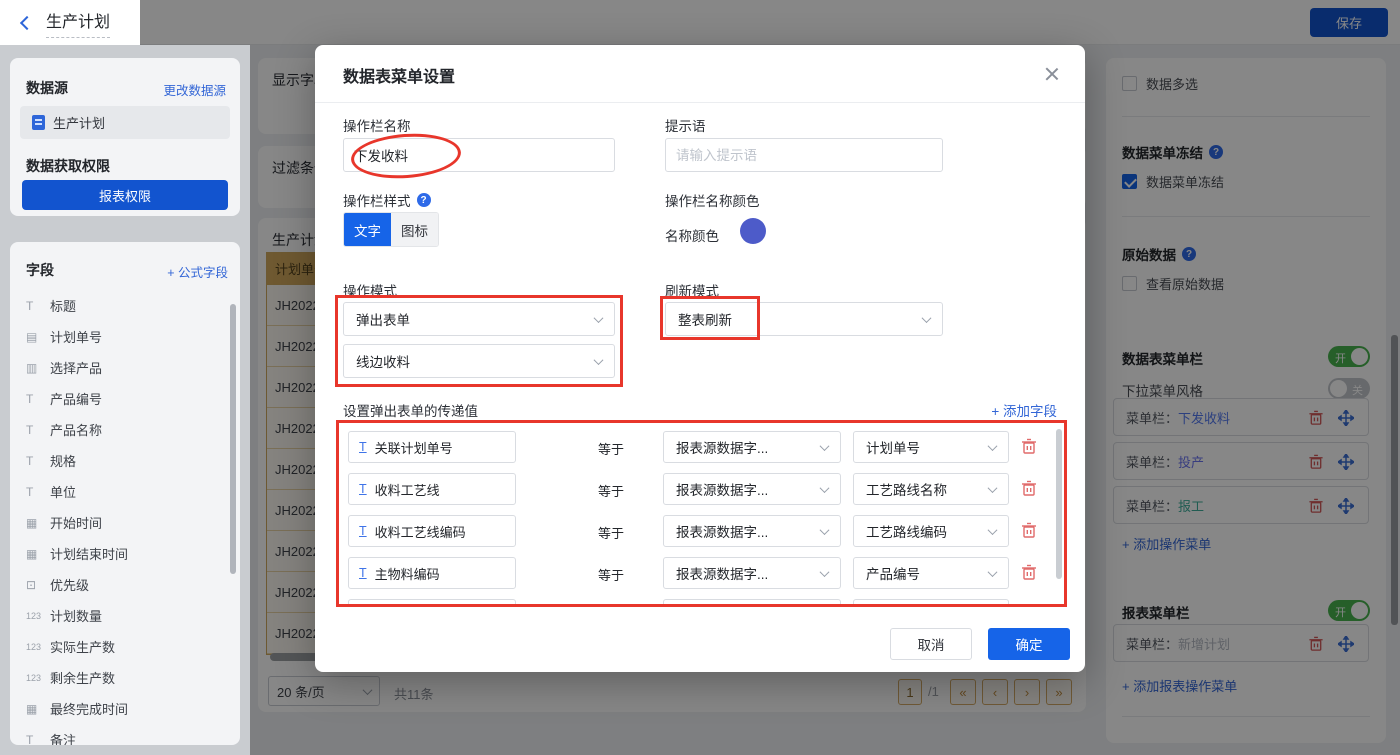 Image resolution: width=1400 pixels, height=755 pixels. I want to click on field-label: 选择产品, so click(76, 368).